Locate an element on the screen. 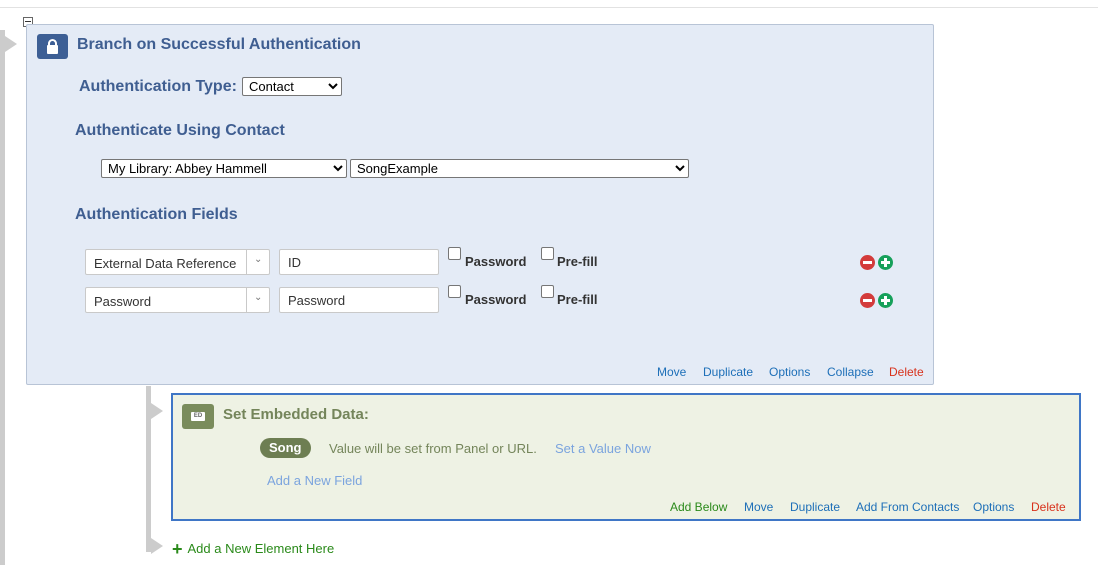 The image size is (1098, 565). contact-list-select: SongExample is located at coordinates (519, 168).